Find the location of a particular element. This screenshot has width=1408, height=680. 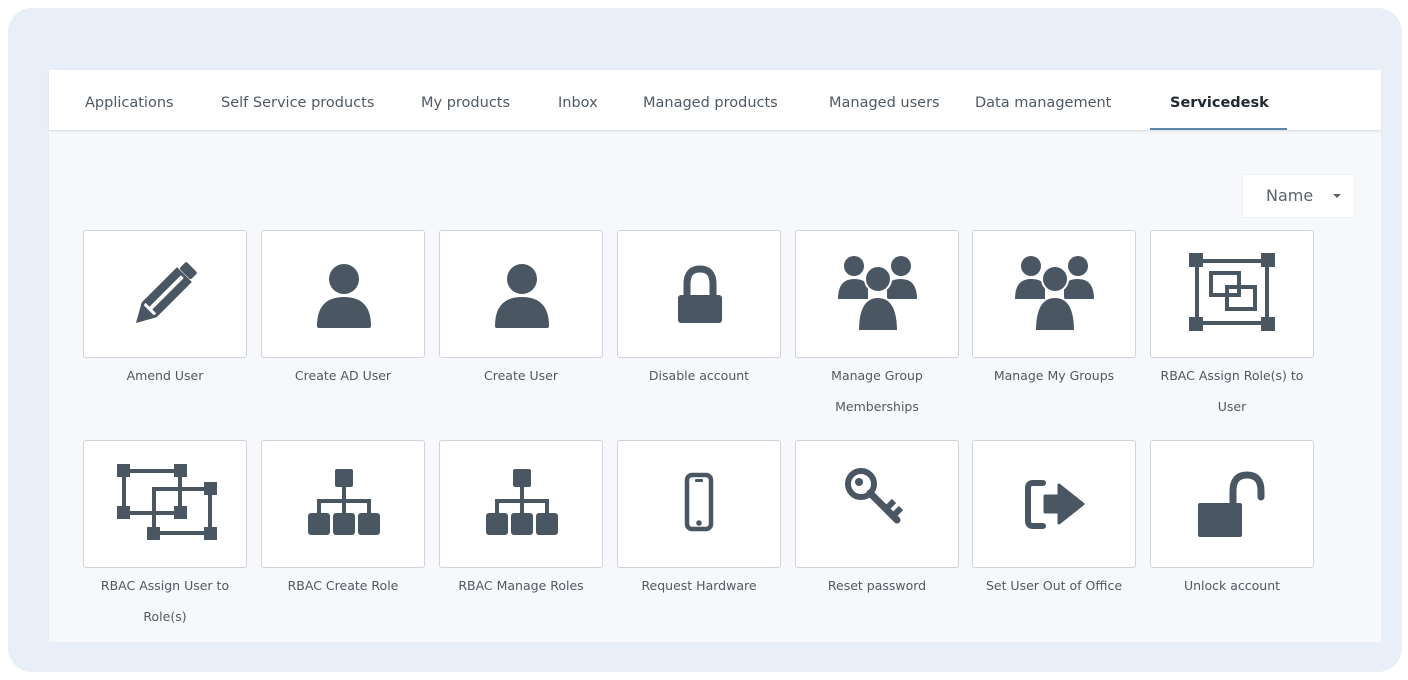

tab-applications: Applications is located at coordinates (129, 100).